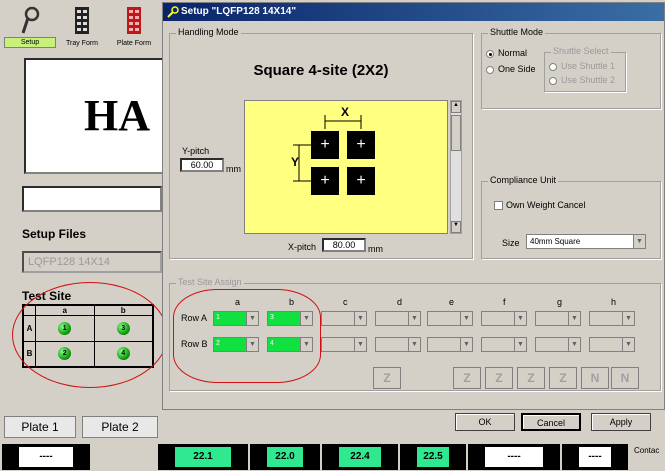 The height and width of the screenshot is (471, 665). Describe the element at coordinates (413, 12) in the screenshot. I see `dialog-title: Setup "LQFP128 14X14"` at that location.